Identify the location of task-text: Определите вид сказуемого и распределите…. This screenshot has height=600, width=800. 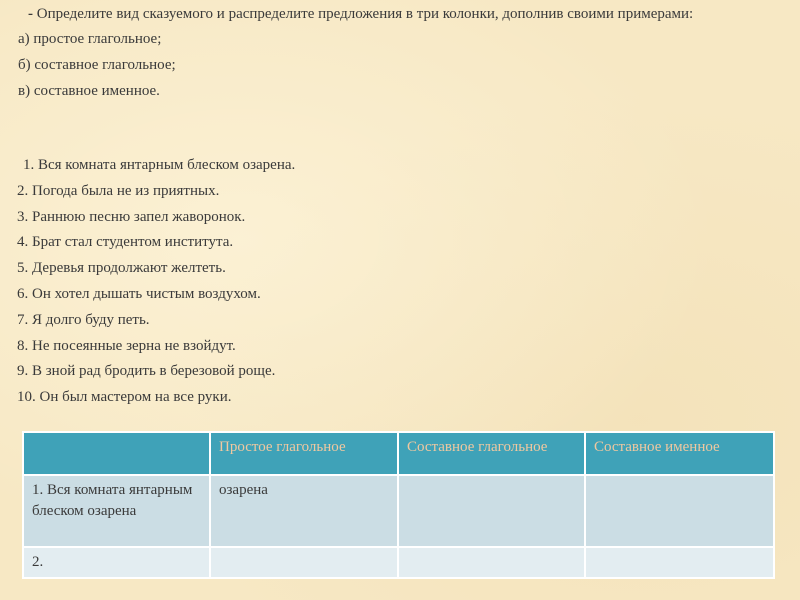
(365, 14).